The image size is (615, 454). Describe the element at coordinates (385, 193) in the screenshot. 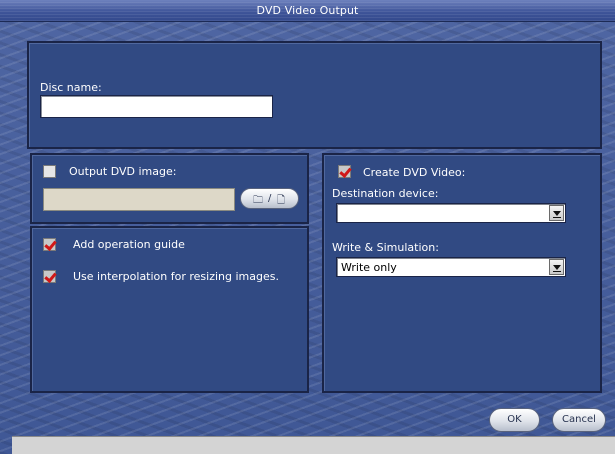

I see `destination-device-label: Destination device:` at that location.